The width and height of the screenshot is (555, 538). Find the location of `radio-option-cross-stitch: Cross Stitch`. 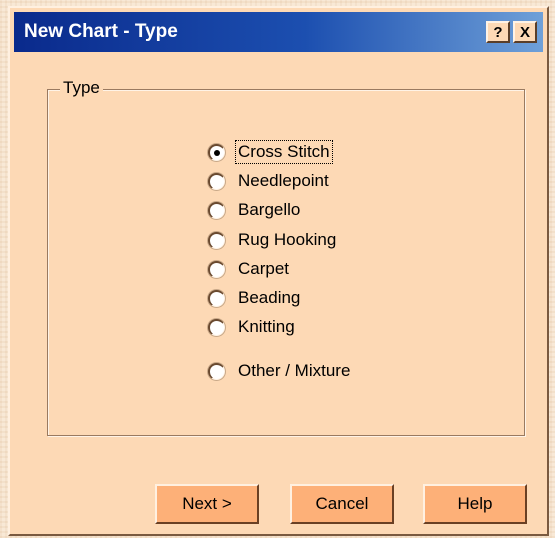

radio-option-cross-stitch: Cross Stitch is located at coordinates (270, 152).